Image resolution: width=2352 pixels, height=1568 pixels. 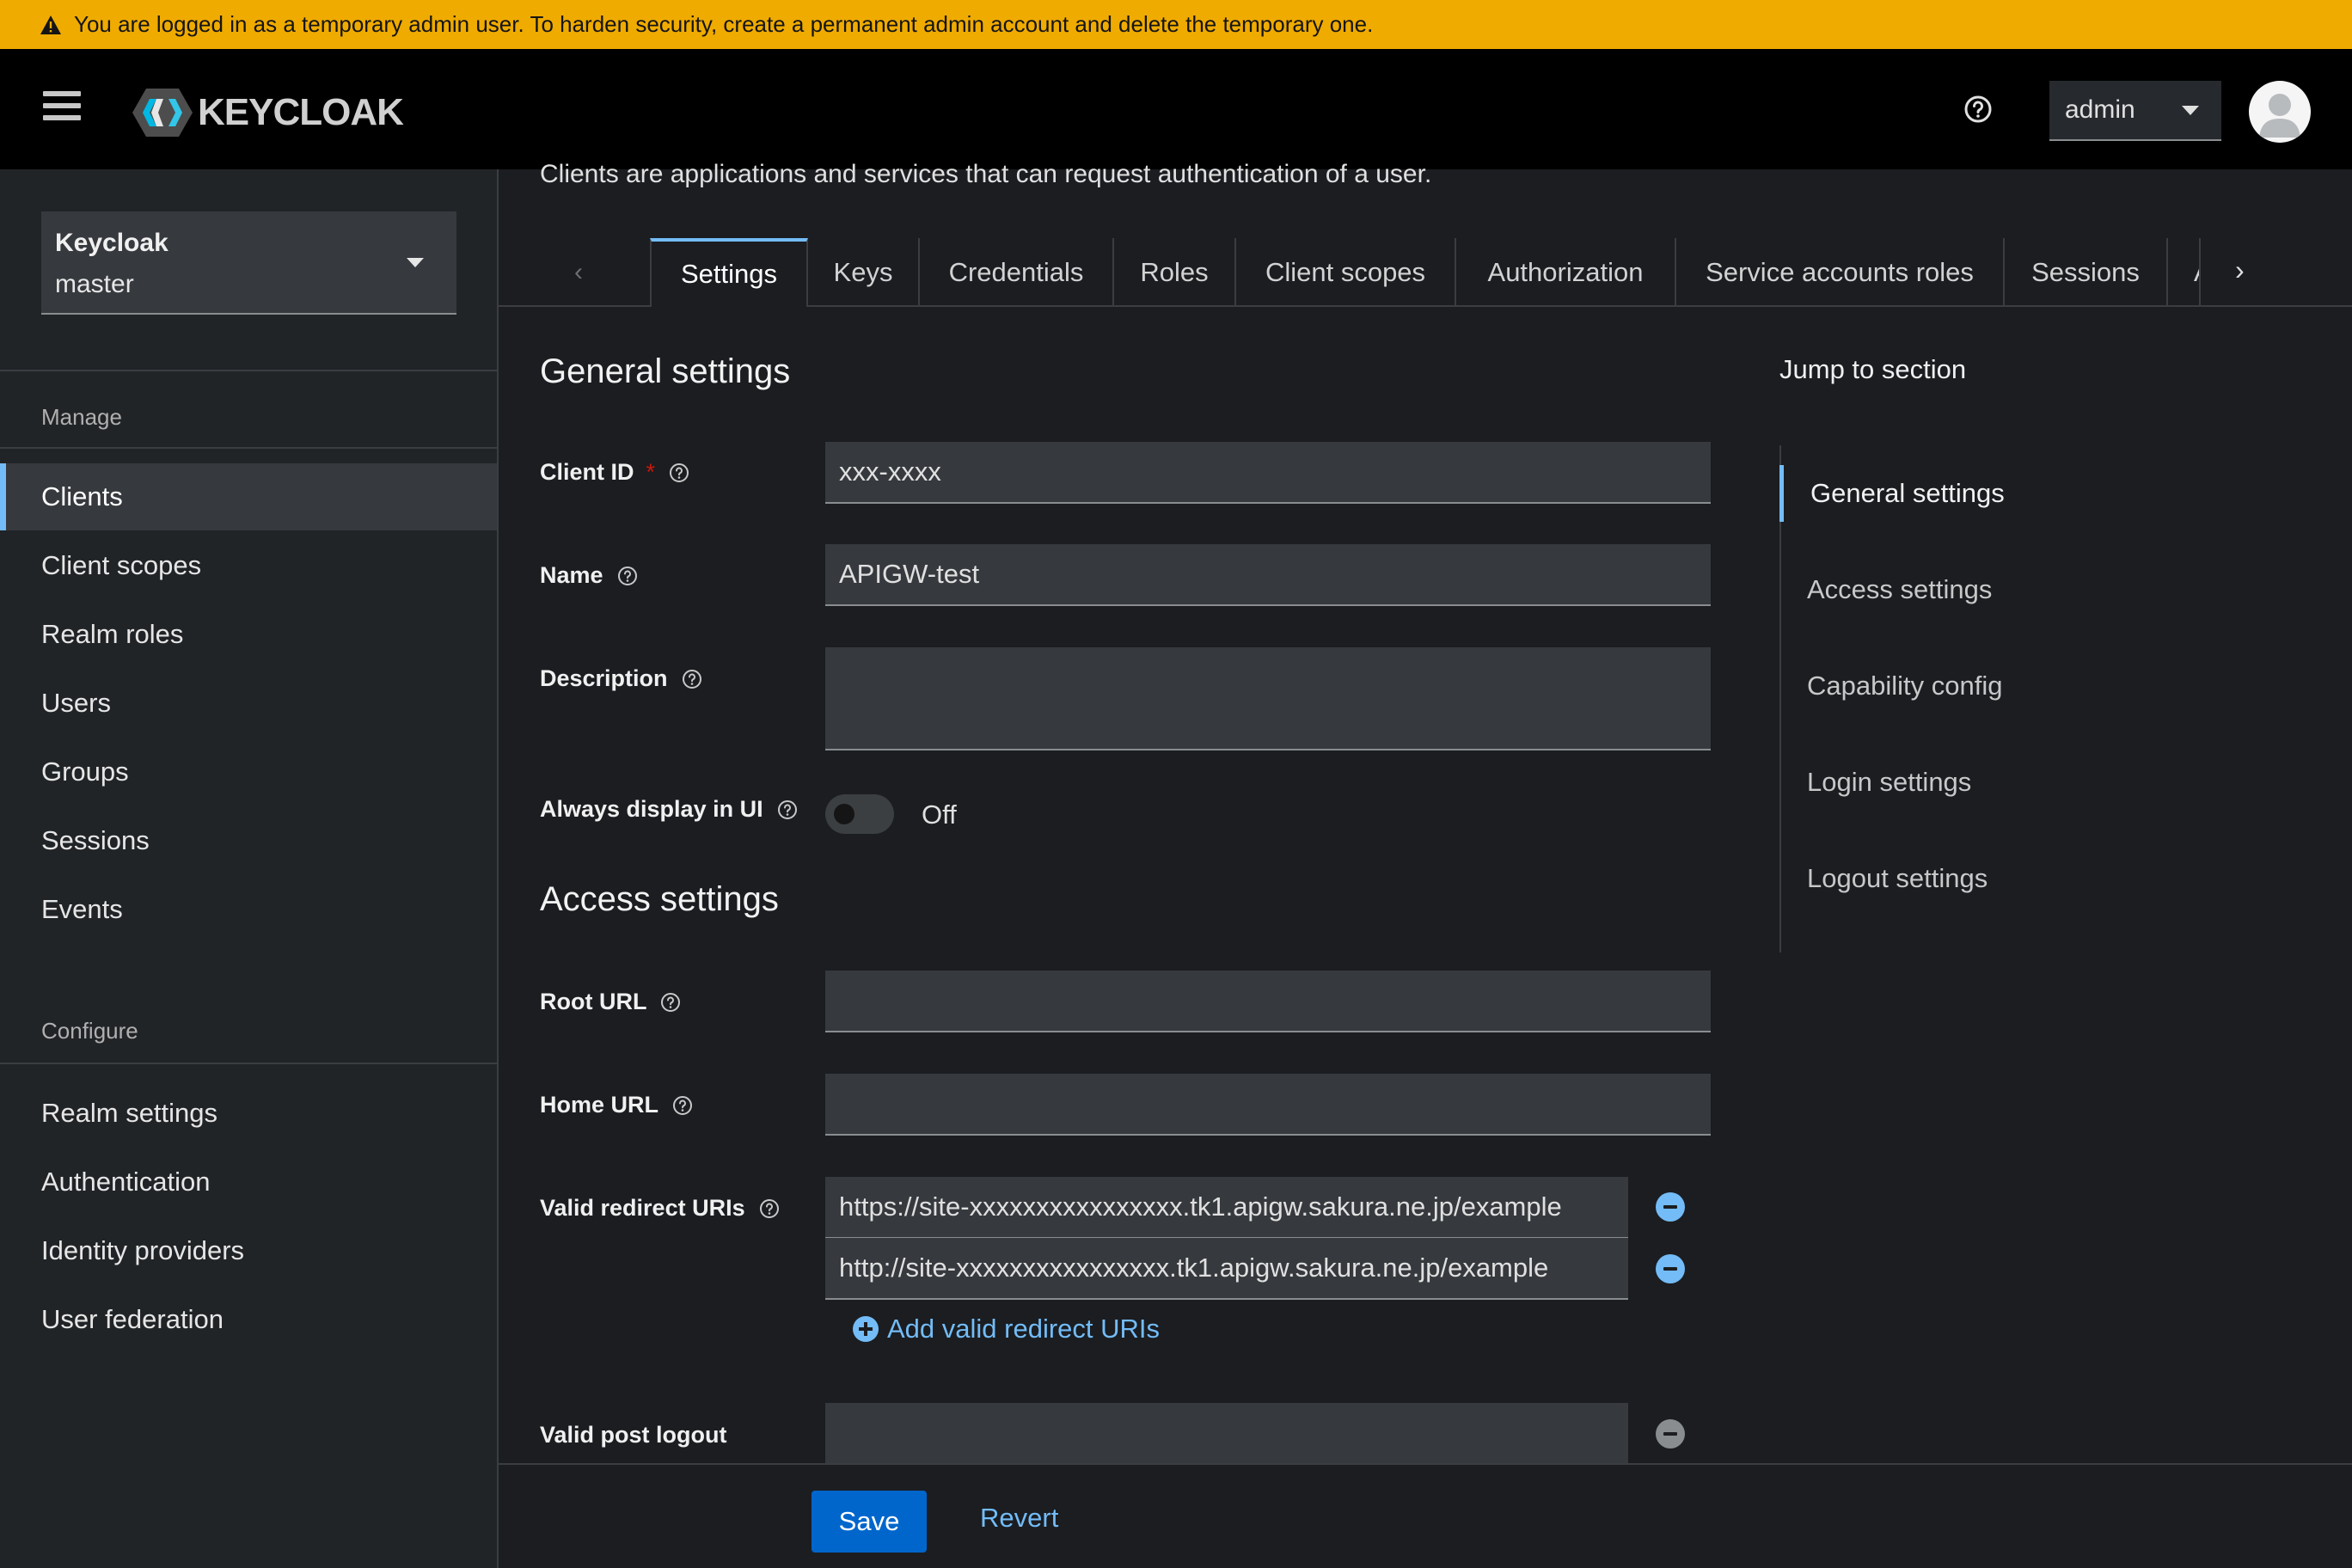 What do you see at coordinates (2184, 272) in the screenshot?
I see `tab-overflow-partial: A` at bounding box center [2184, 272].